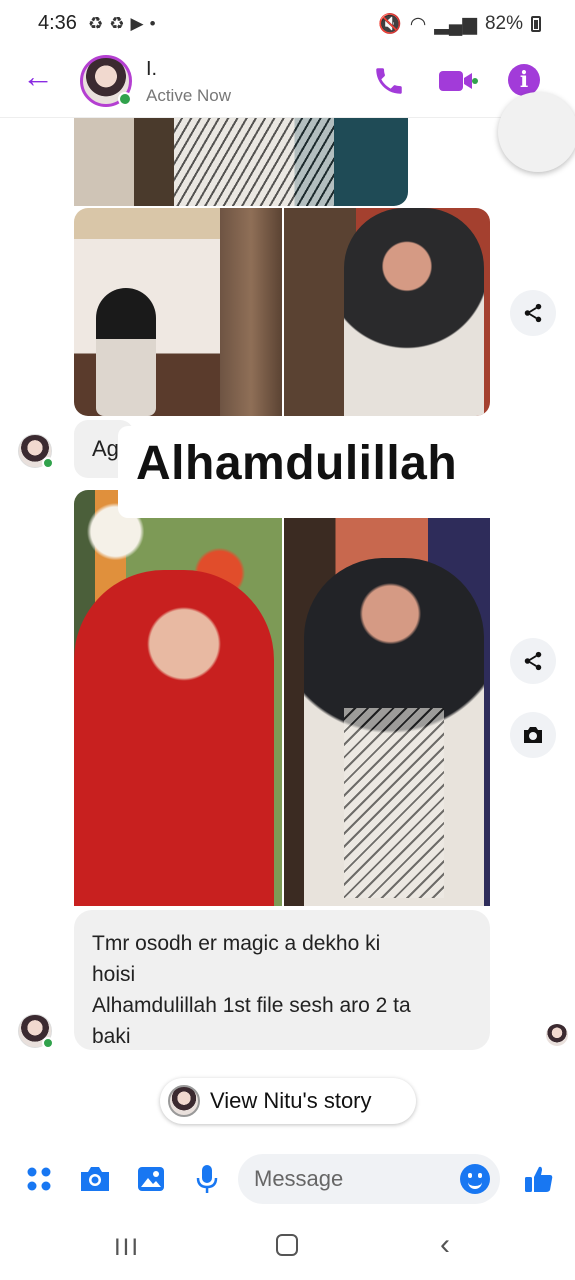 The height and width of the screenshot is (1280, 575). What do you see at coordinates (287, 83) in the screenshot?
I see `chat-header: ← I. Active Now i` at bounding box center [287, 83].